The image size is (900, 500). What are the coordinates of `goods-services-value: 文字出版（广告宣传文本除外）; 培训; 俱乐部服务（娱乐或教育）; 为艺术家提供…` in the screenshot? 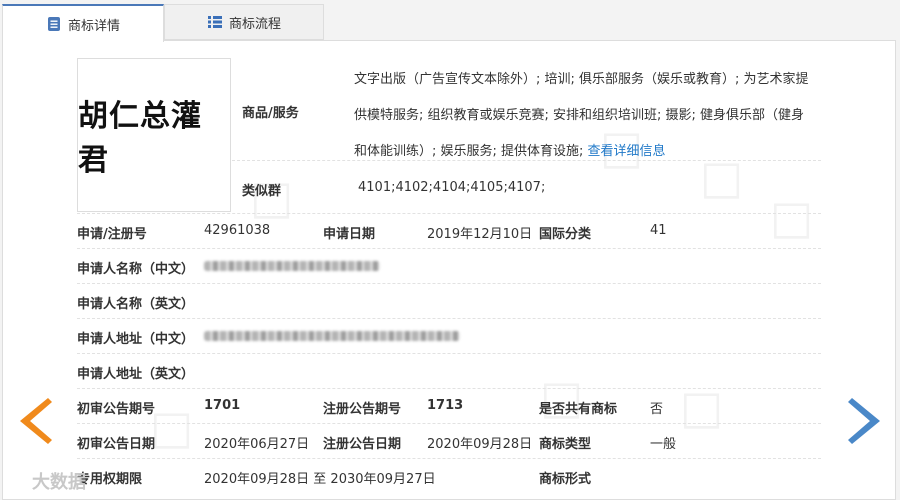 It's located at (581, 115).